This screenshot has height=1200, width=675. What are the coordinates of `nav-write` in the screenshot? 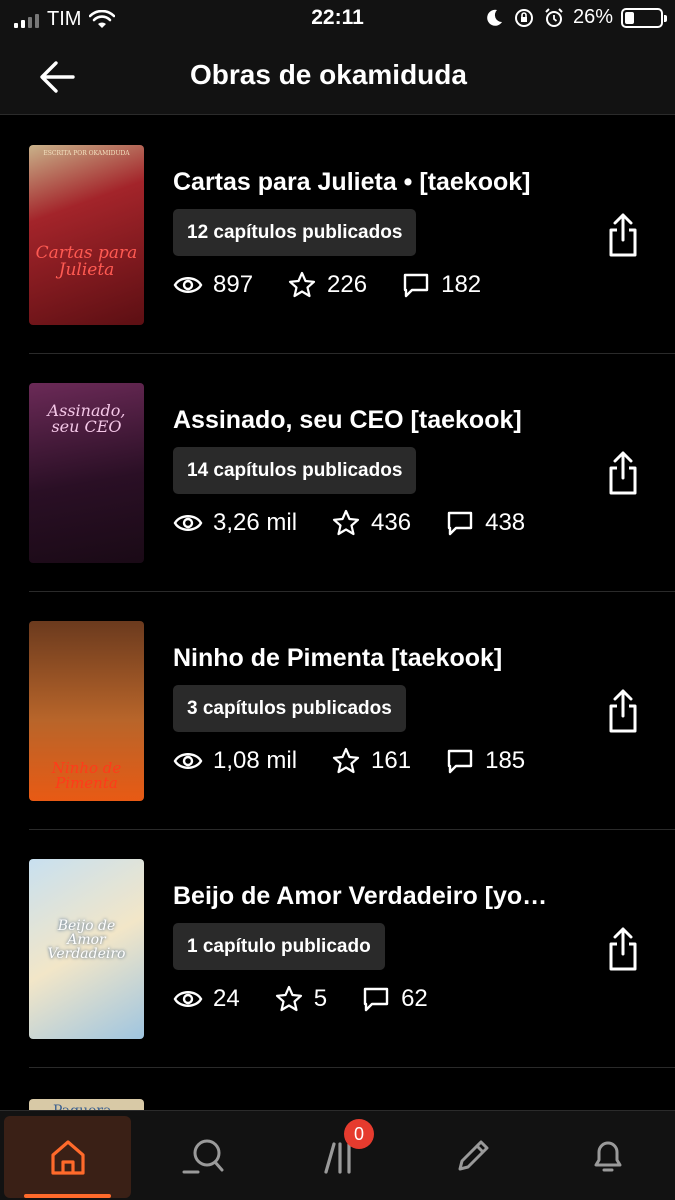 It's located at (472, 1155).